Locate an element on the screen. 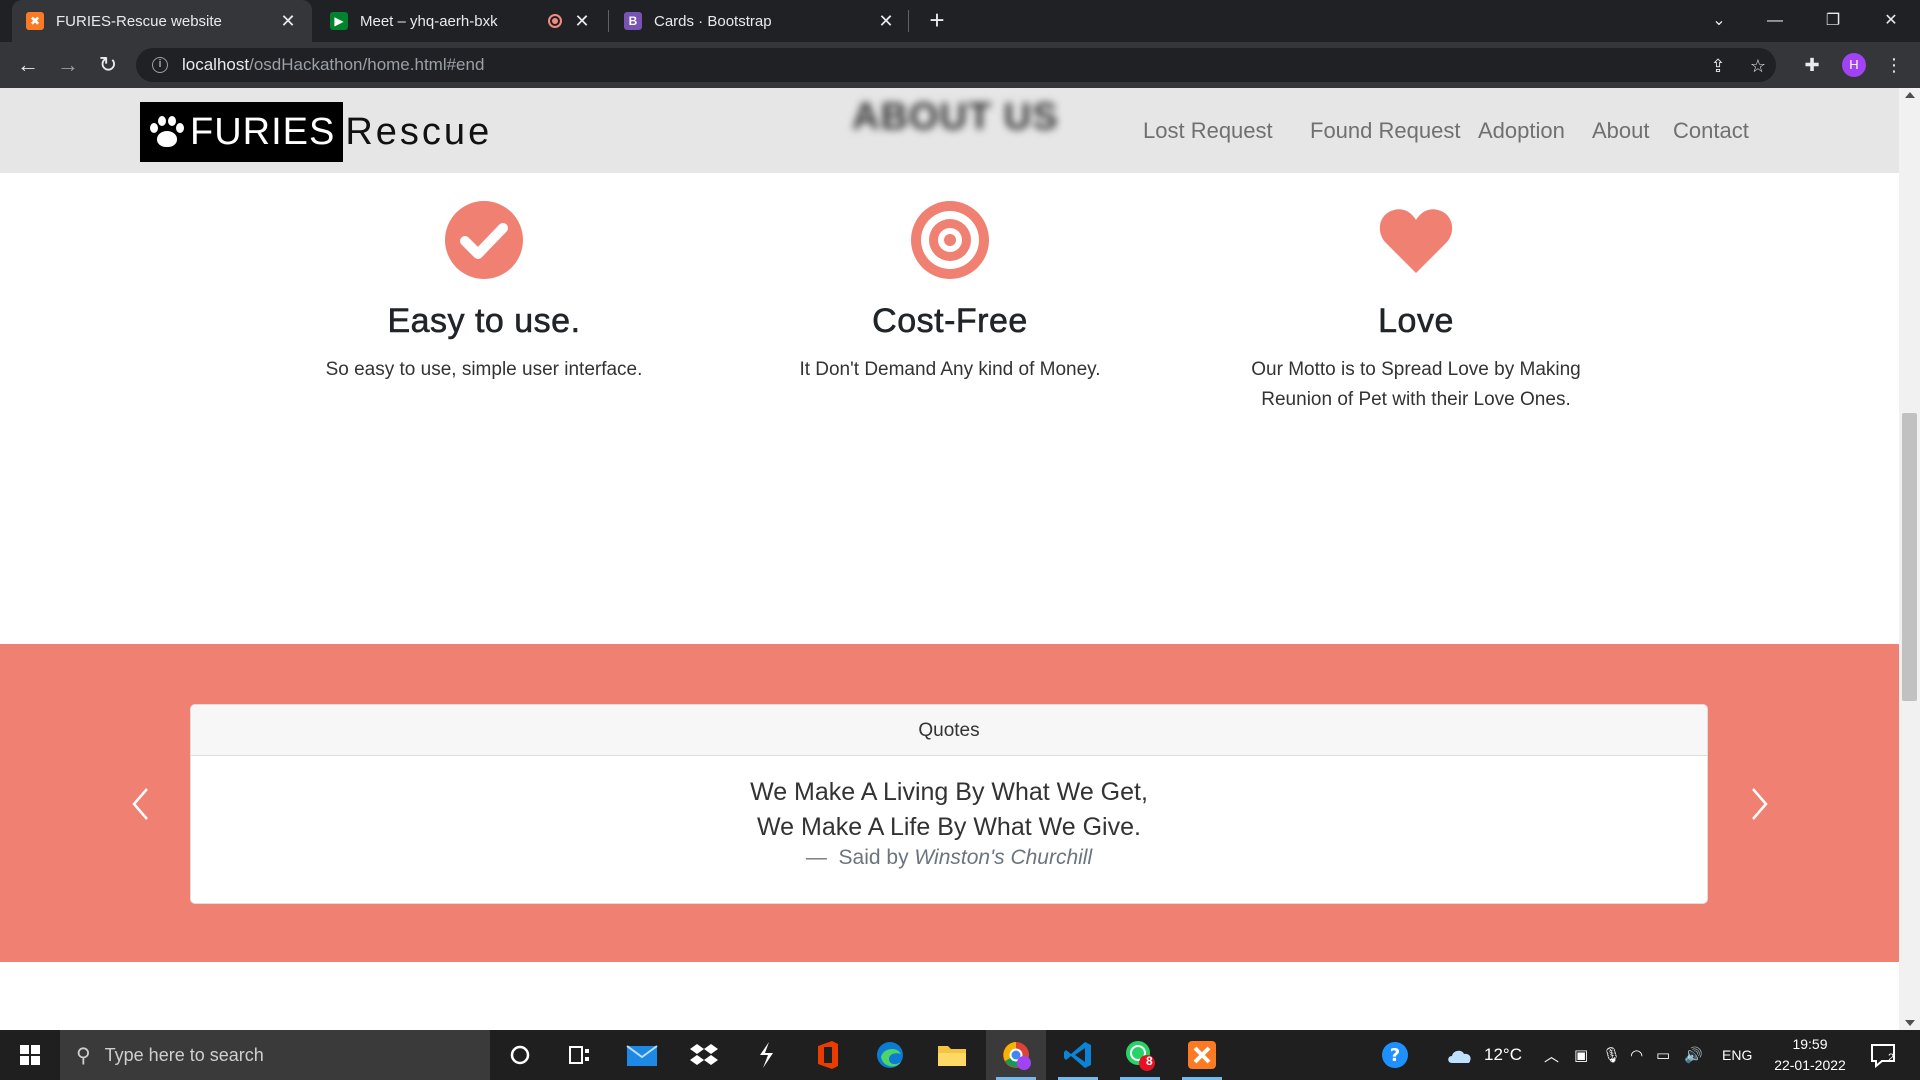 This screenshot has width=1920, height=1080. scrollbar-thumb is located at coordinates (1909, 557).